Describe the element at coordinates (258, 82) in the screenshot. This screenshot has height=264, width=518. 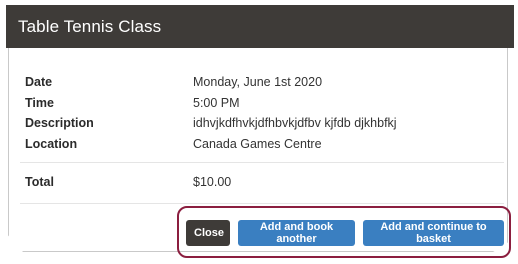
I see `date-value: Monday, June 1st 2020` at that location.